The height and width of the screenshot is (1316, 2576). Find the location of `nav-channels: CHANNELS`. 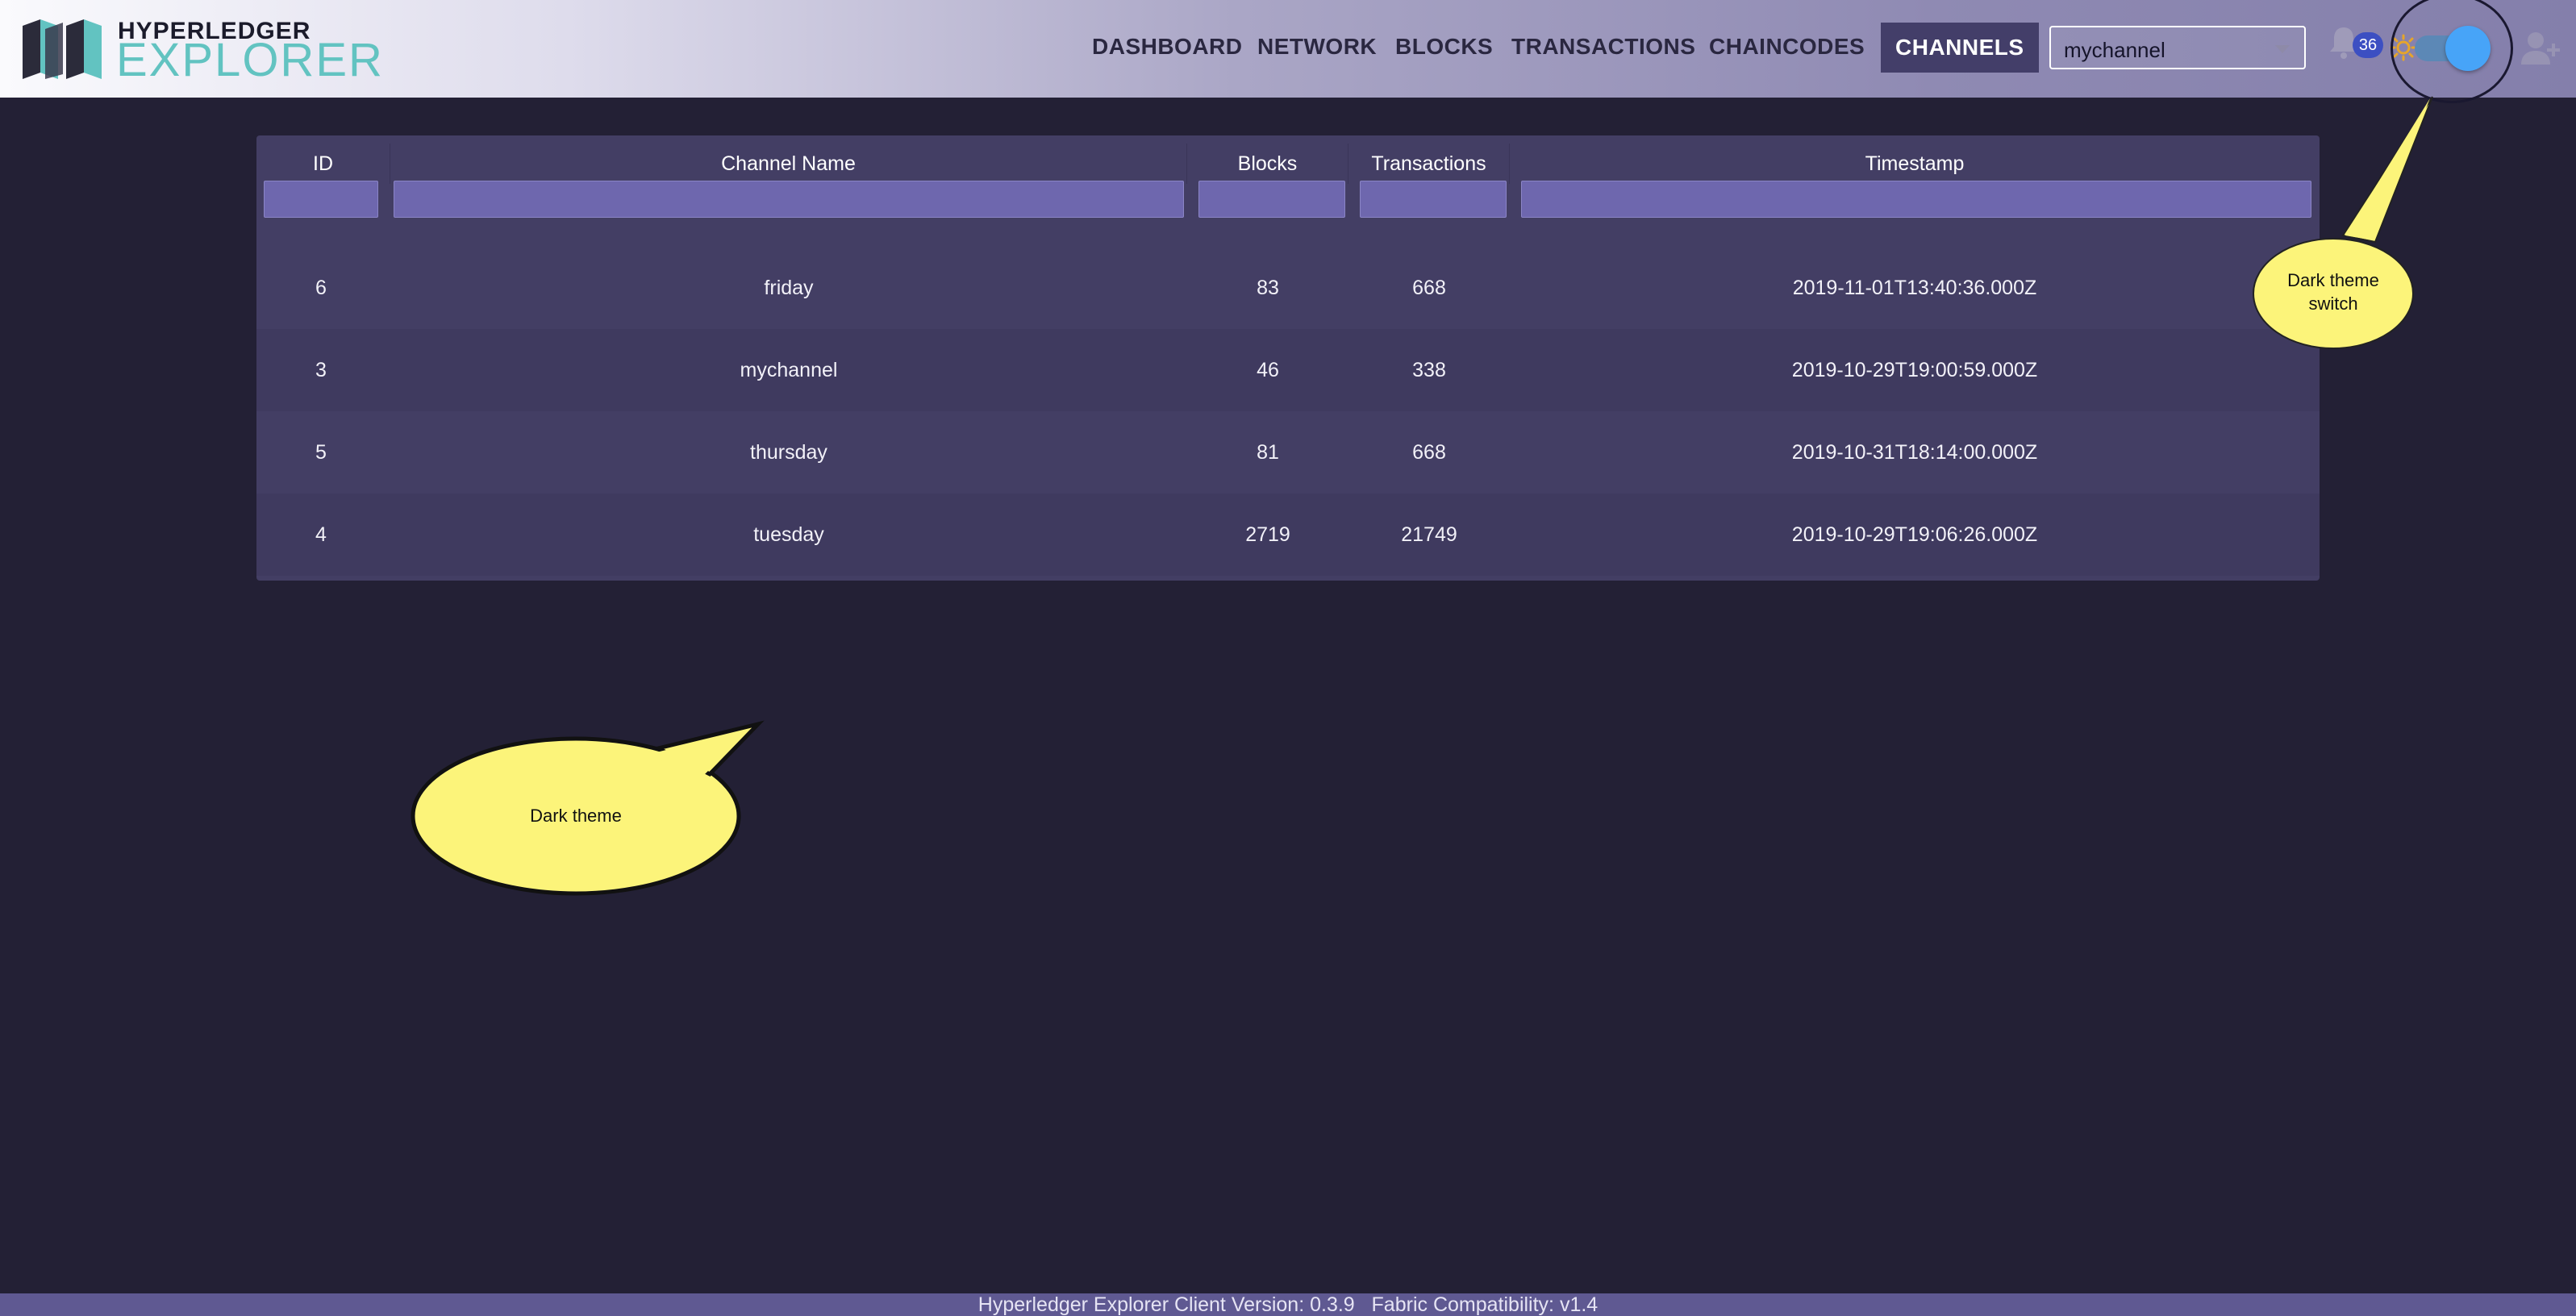

nav-channels: CHANNELS is located at coordinates (1960, 48).